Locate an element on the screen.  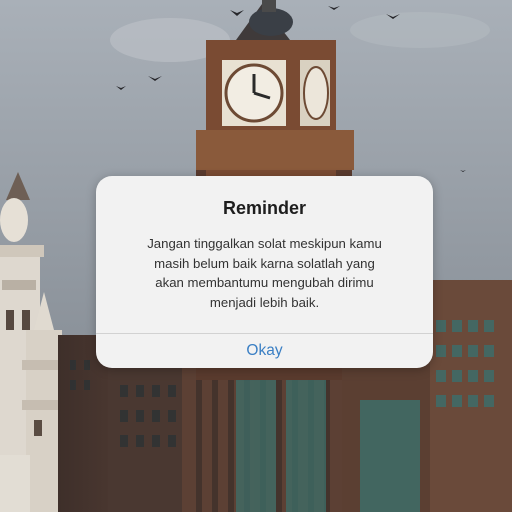
dialog-title: Reminder is located at coordinates (264, 208).